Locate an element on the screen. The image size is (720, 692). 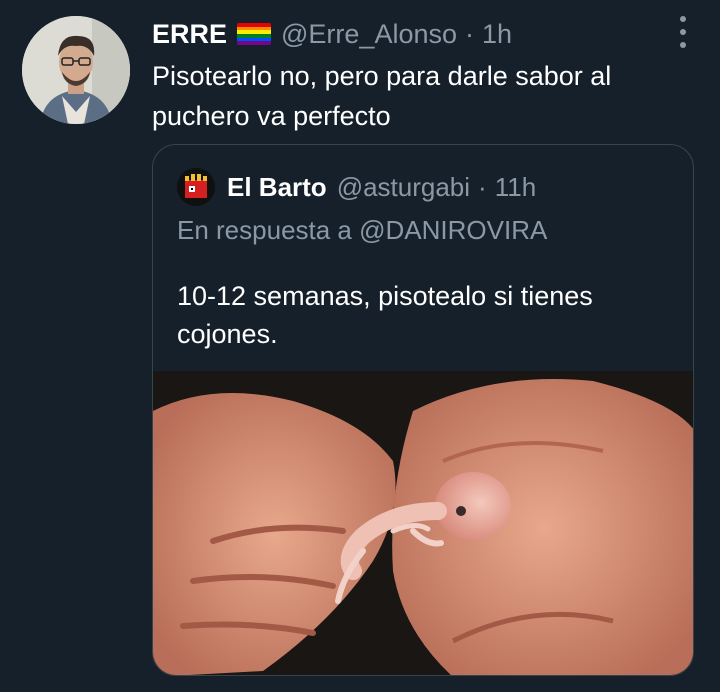
rainbow-flag-icon is located at coordinates (254, 34).